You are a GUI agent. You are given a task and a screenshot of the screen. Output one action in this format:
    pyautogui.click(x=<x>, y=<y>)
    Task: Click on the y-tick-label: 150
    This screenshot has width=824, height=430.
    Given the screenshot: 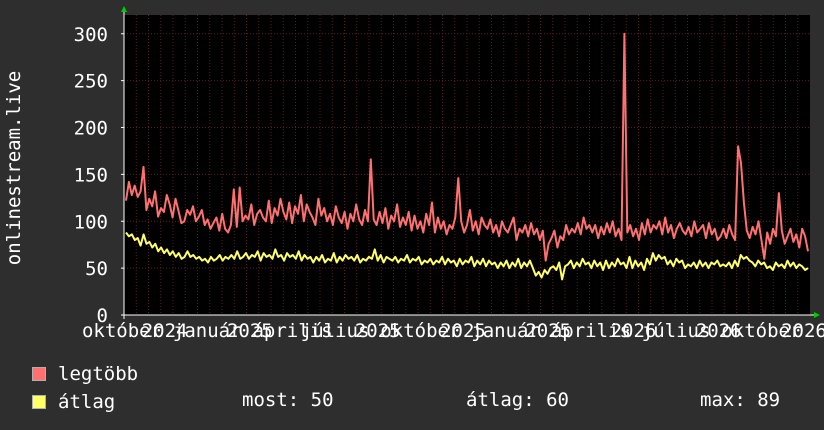 What is the action you would take?
    pyautogui.click(x=91, y=175)
    